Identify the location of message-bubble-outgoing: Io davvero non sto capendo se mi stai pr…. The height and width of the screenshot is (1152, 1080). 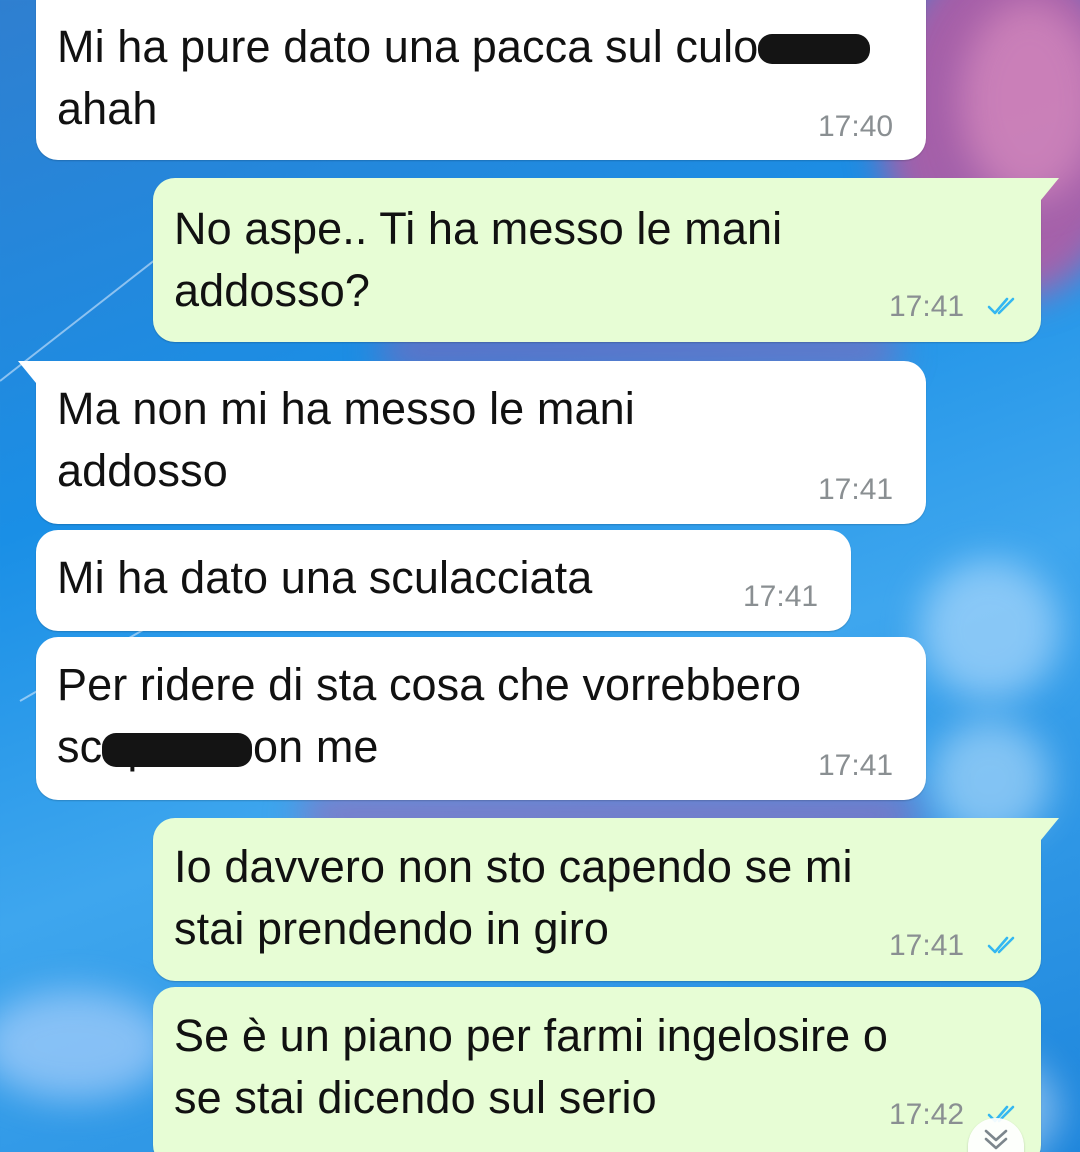
(606, 899).